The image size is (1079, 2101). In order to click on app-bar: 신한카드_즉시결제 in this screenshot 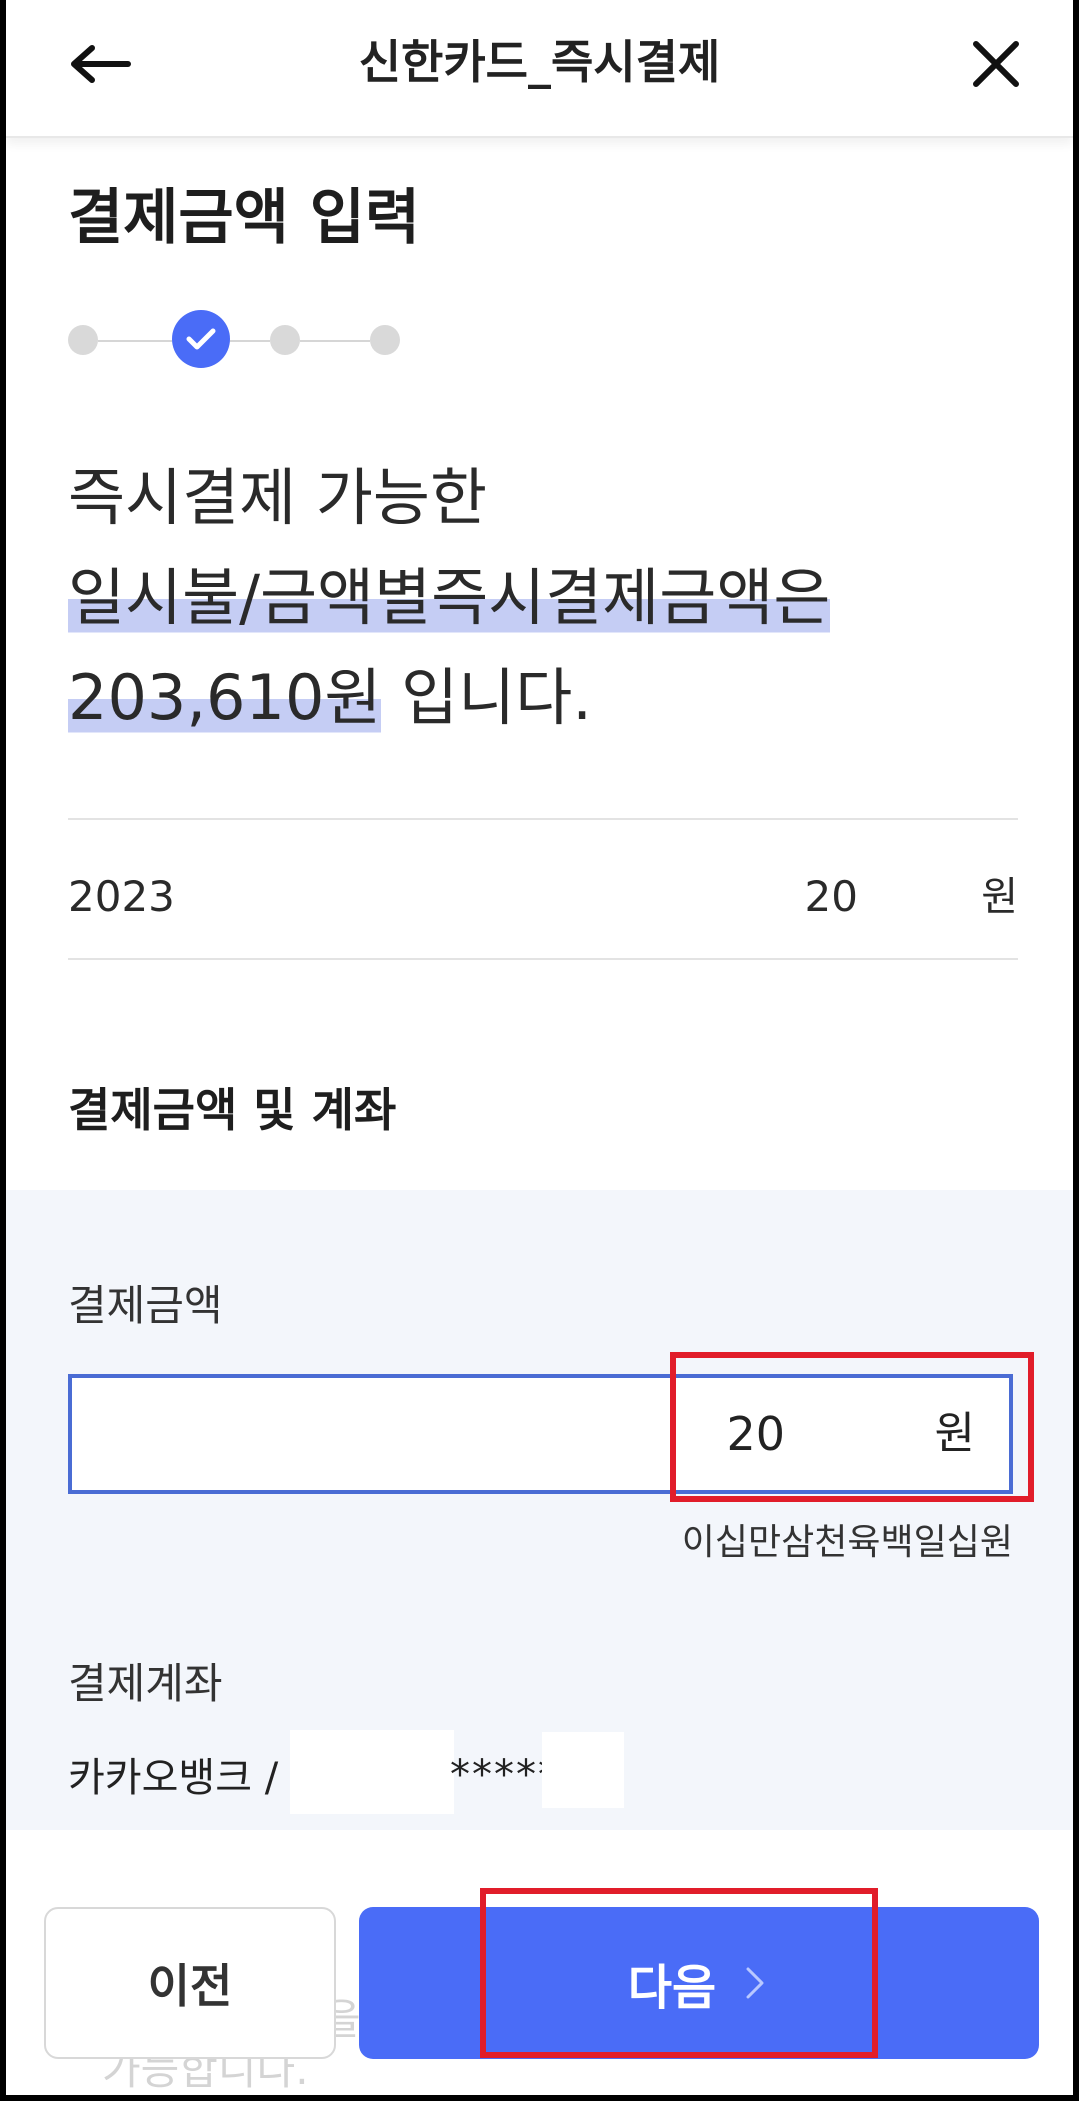, I will do `click(539, 69)`.